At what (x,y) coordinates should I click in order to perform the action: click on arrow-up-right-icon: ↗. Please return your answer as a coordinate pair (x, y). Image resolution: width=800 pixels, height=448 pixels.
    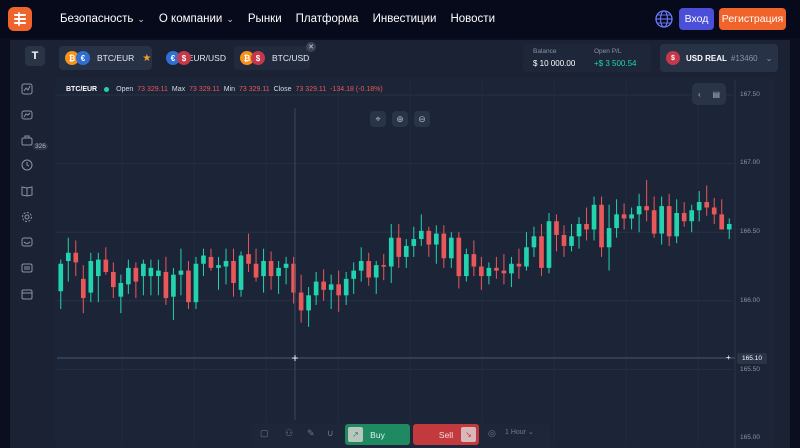
    Looking at the image, I should click on (355, 434).